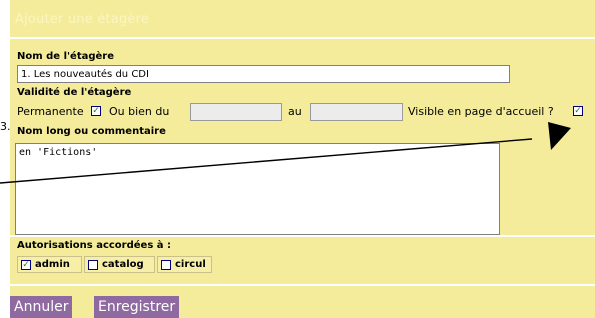 The height and width of the screenshot is (318, 595). I want to click on shelf-name-label: Nom de l'étagère, so click(66, 56).